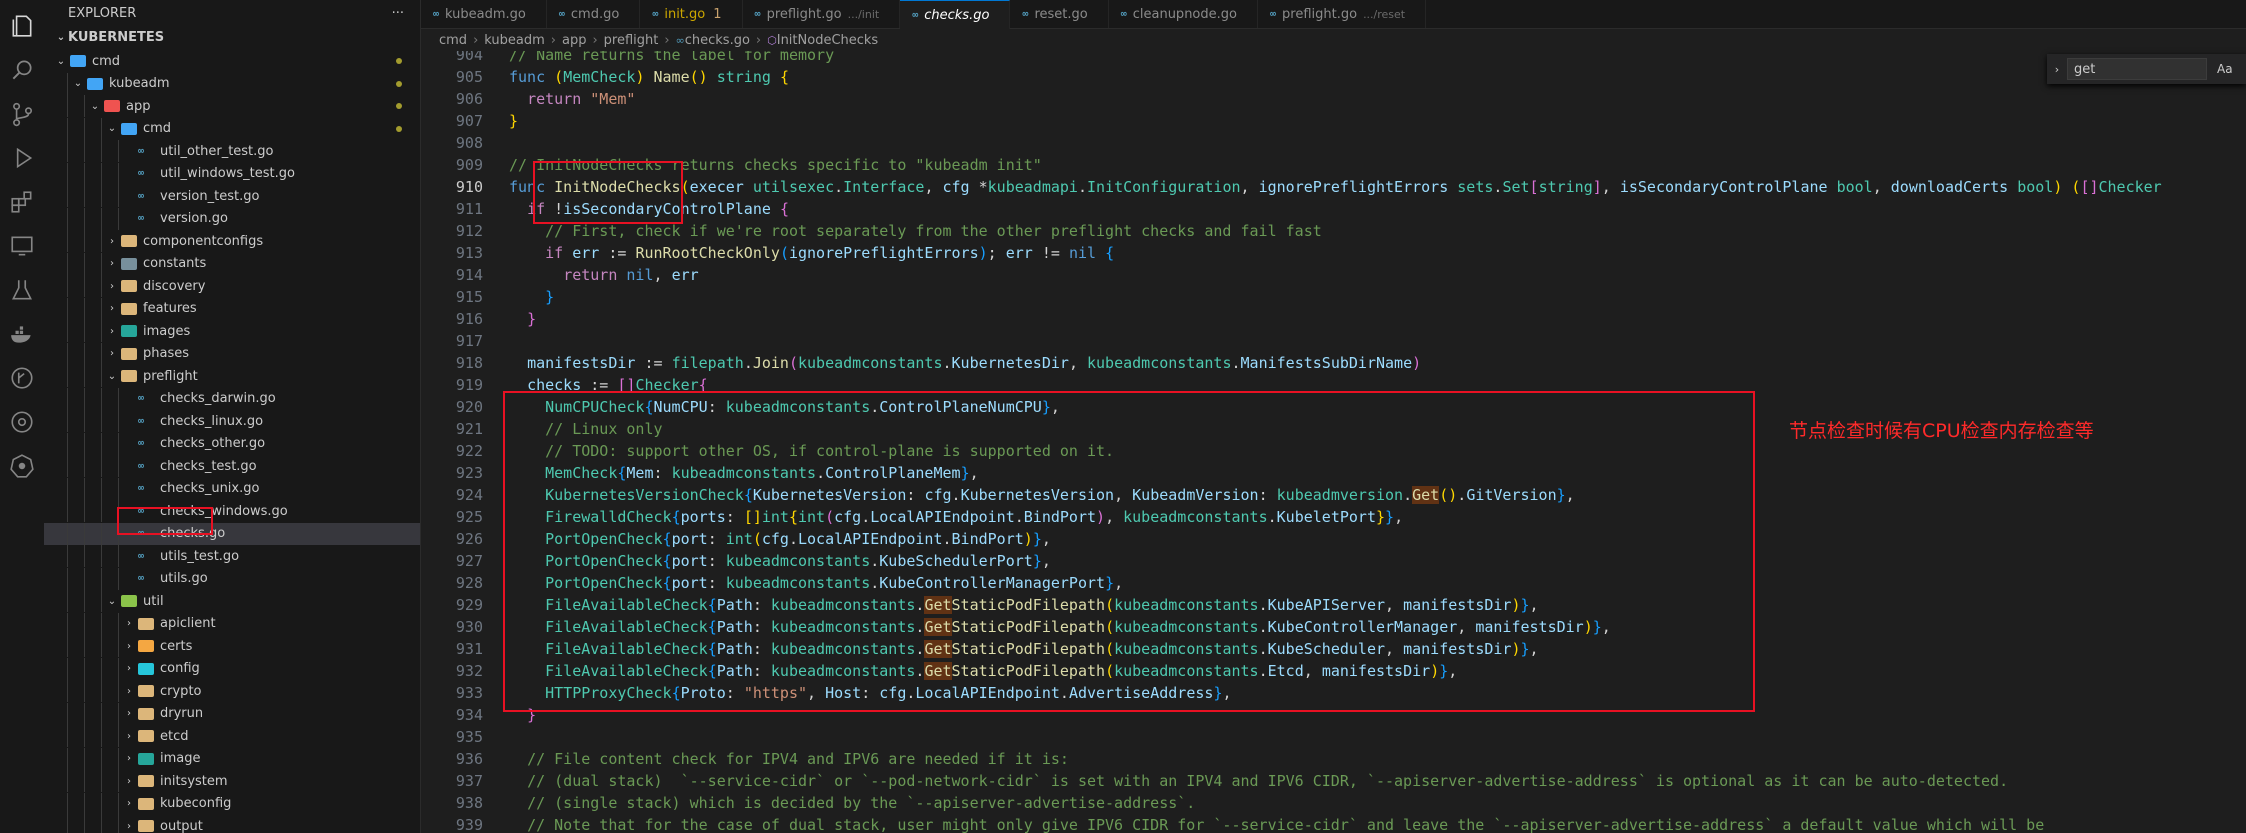 Image resolution: width=2246 pixels, height=833 pixels. What do you see at coordinates (232, 263) in the screenshot?
I see `folder-item: › constants` at bounding box center [232, 263].